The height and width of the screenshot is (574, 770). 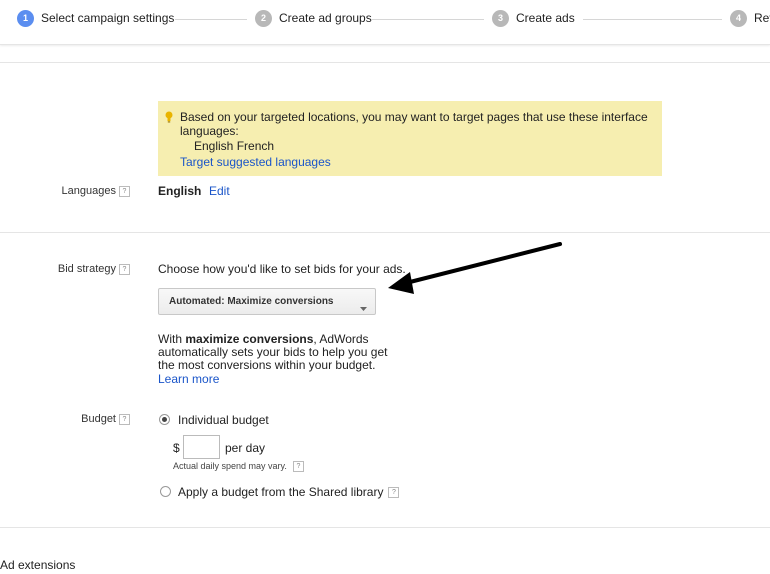 I want to click on learn-more-link: Learn more, so click(x=188, y=379).